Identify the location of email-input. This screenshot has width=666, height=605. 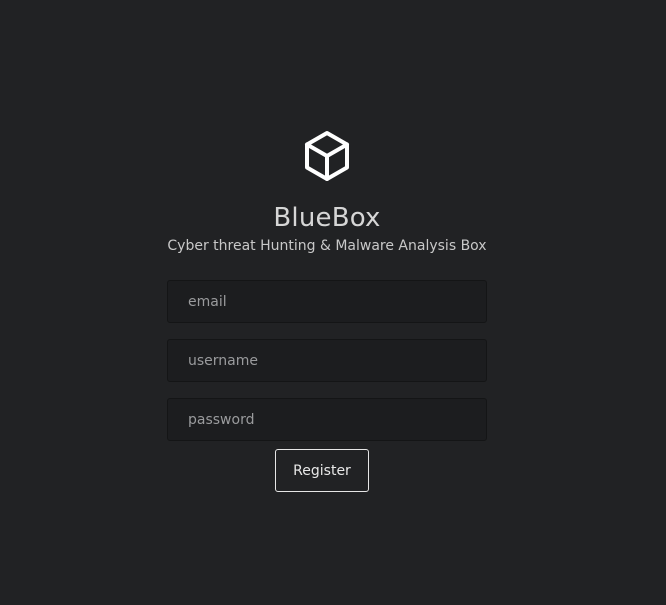
(327, 301).